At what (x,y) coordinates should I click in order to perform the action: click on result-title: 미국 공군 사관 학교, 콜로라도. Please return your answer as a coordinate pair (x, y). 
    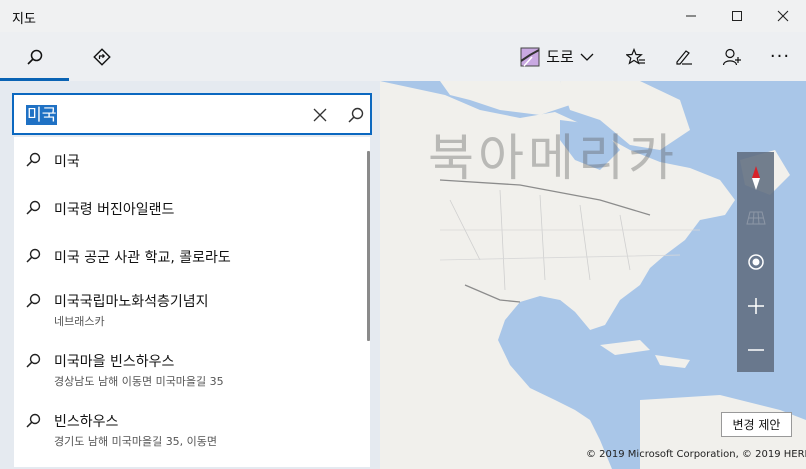
    Looking at the image, I should click on (142, 258).